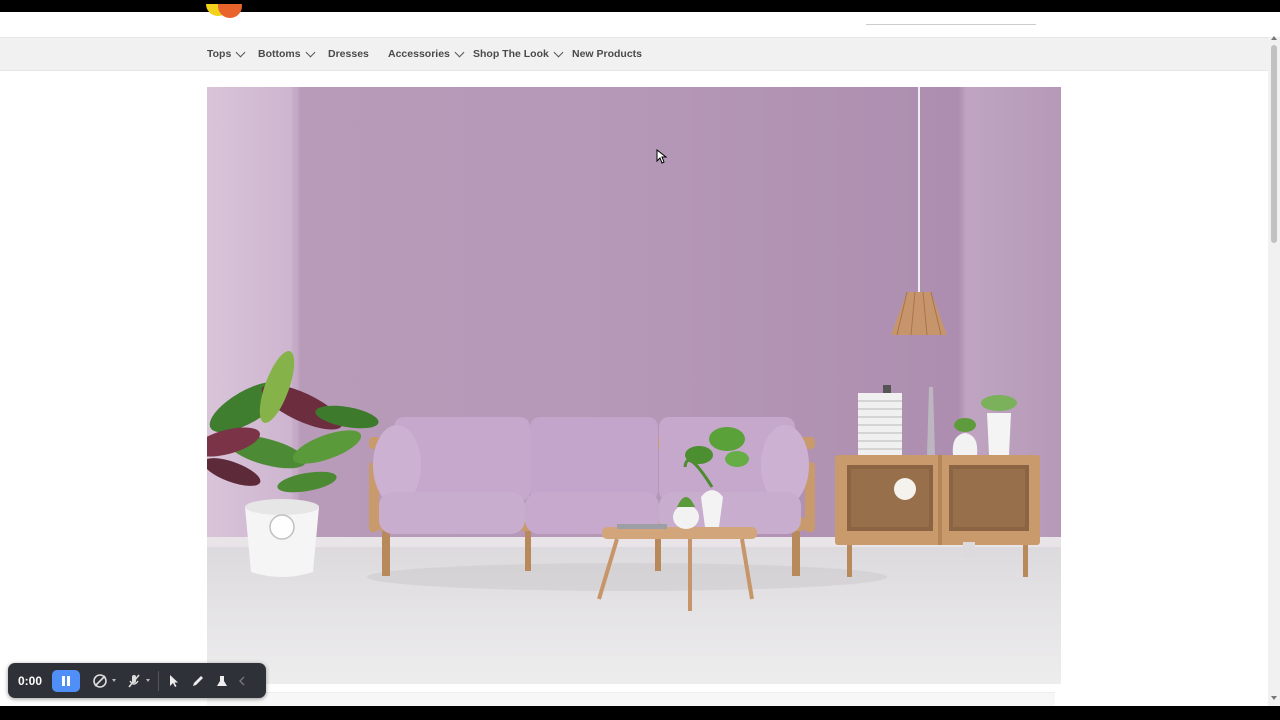  What do you see at coordinates (158, 680) in the screenshot?
I see `toolbar-divider` at bounding box center [158, 680].